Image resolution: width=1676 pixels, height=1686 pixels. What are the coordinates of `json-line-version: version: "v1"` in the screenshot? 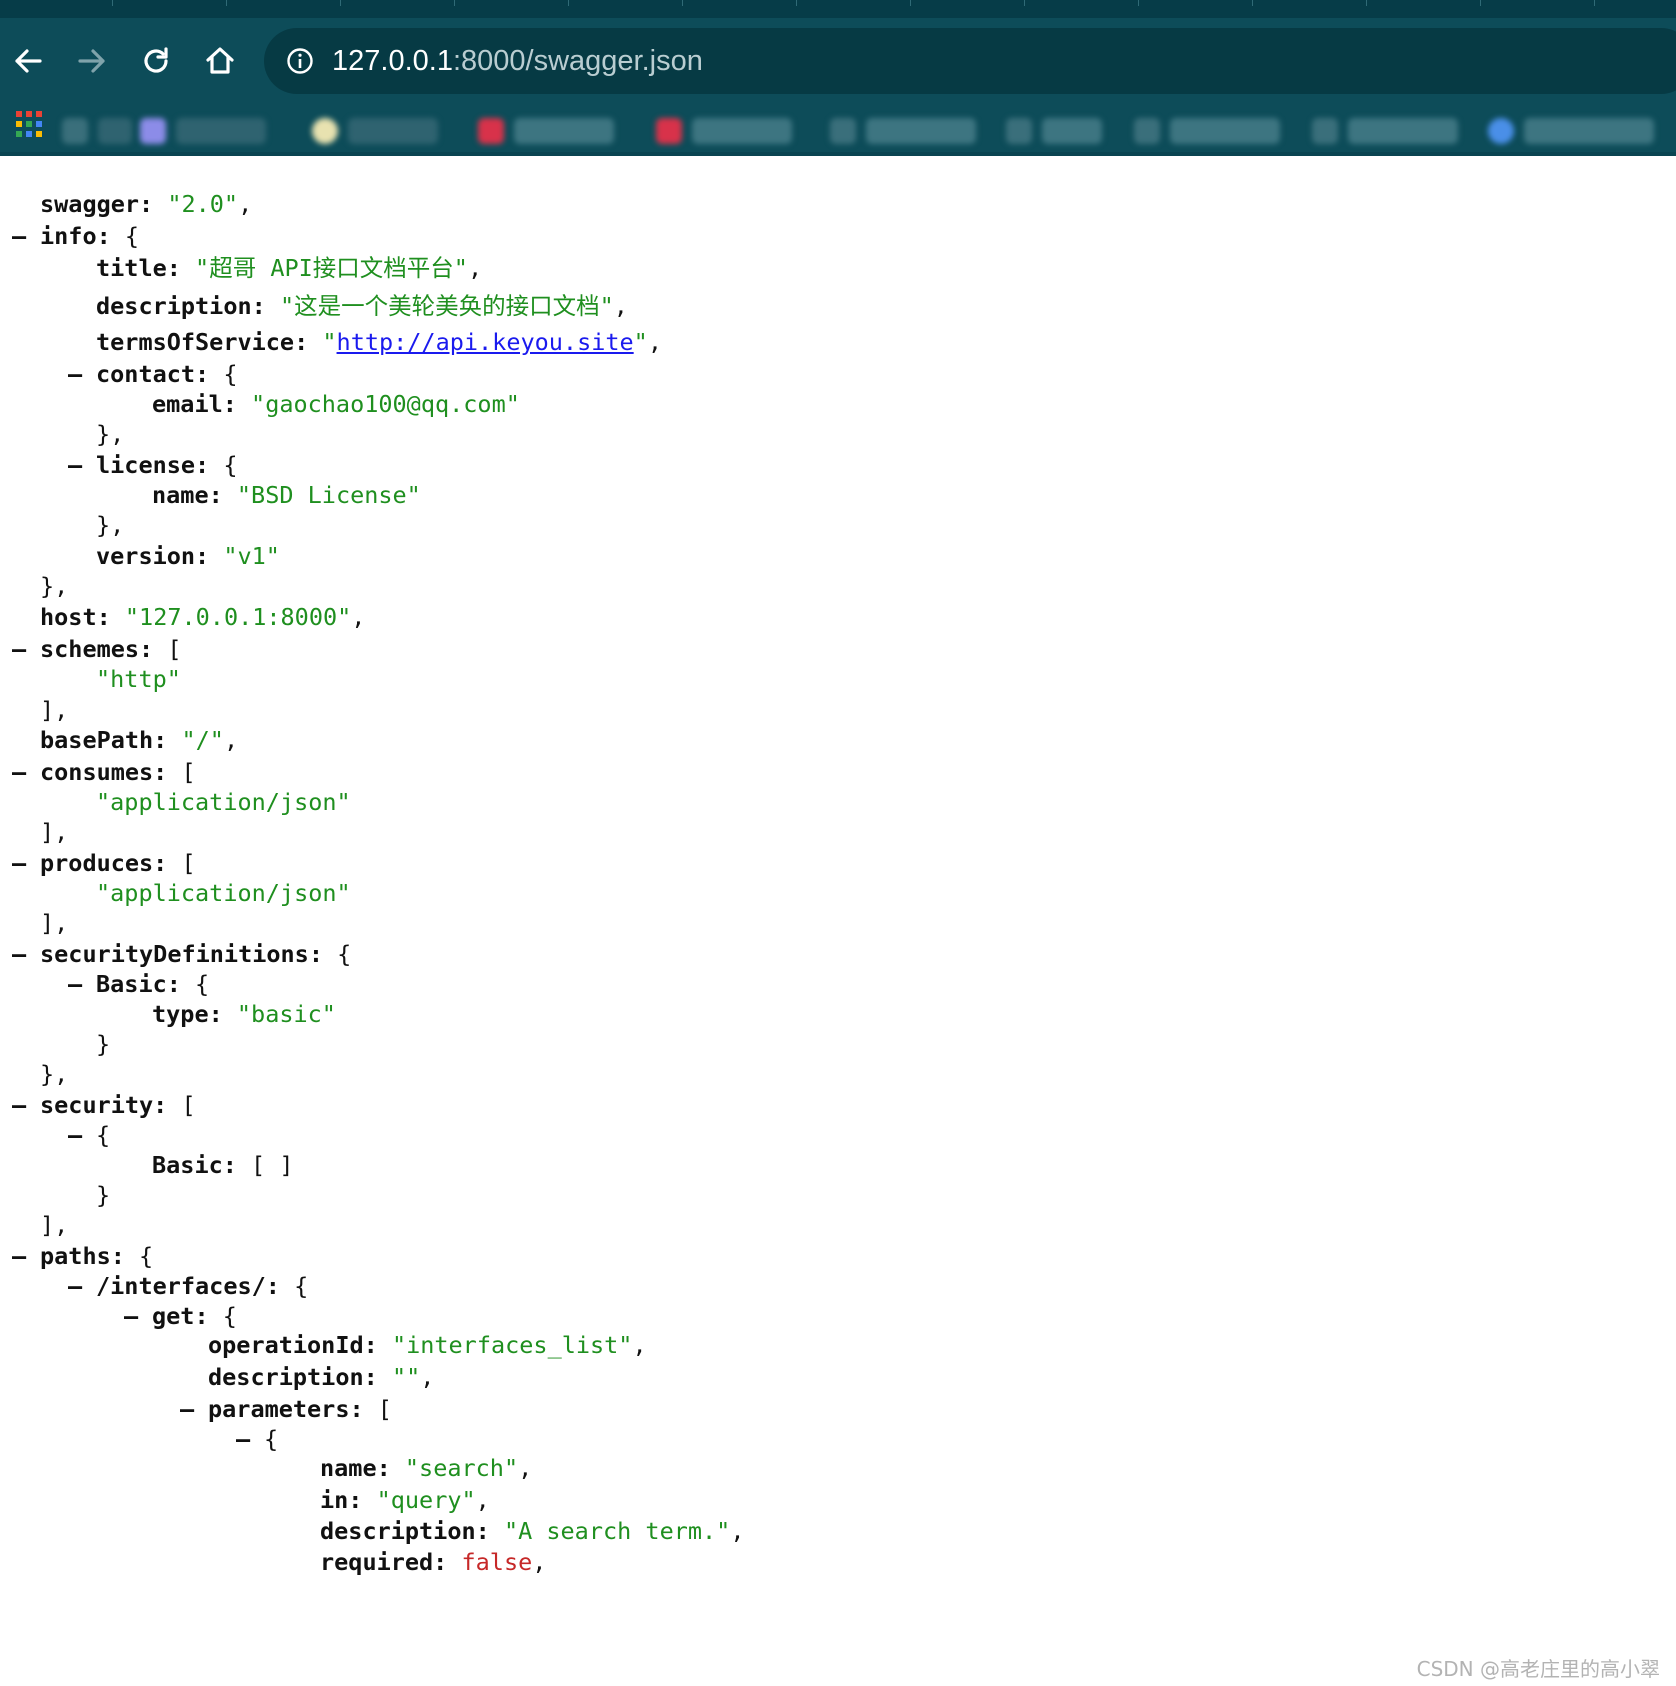 It's located at (188, 556).